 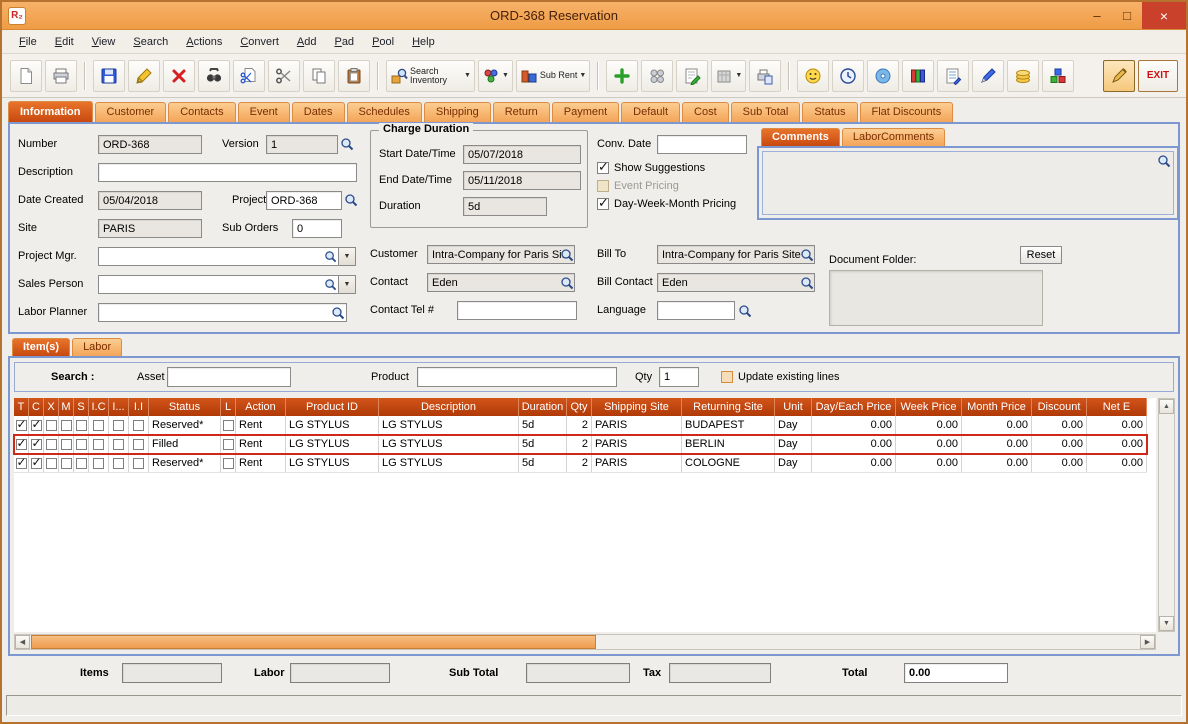 What do you see at coordinates (1163, 160) in the screenshot?
I see `comments-zoom-icon` at bounding box center [1163, 160].